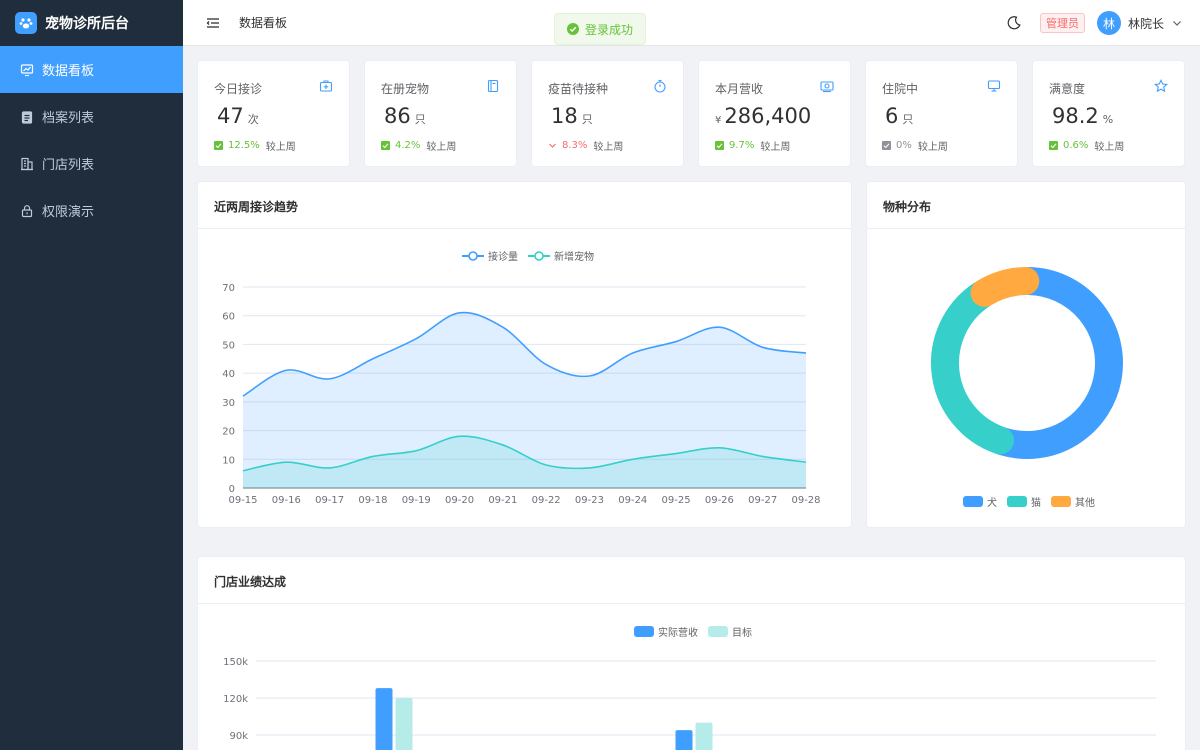  Describe the element at coordinates (676, 500) in the screenshot. I see `x-tick-label: 09-25` at that location.